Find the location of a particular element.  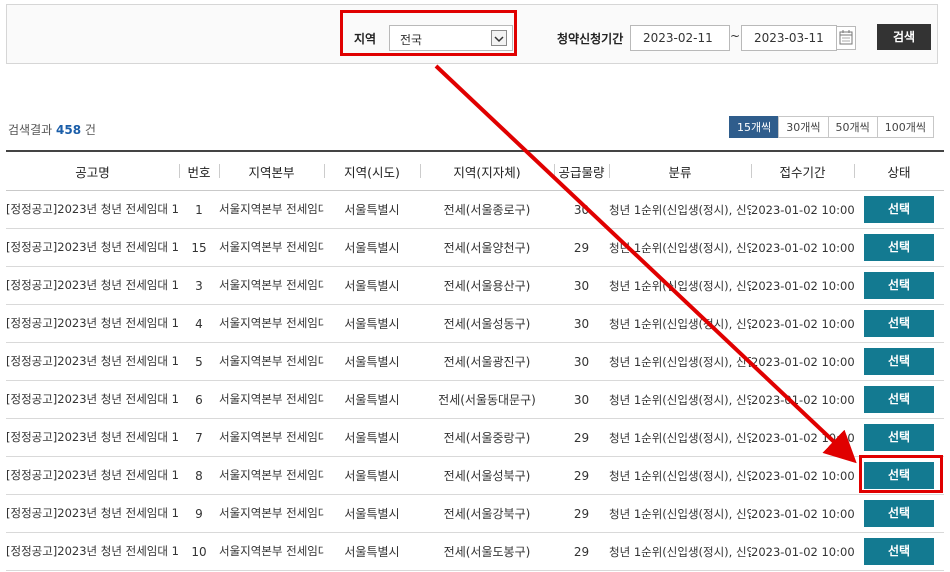

row-number: 4 is located at coordinates (199, 323).